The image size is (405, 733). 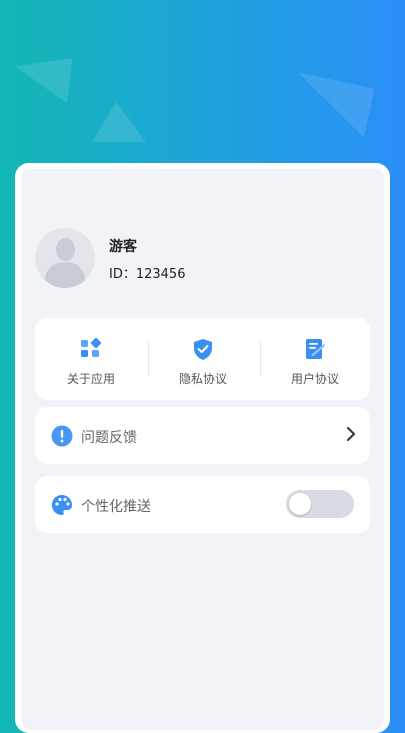 I want to click on personalized-push-toggle, so click(x=320, y=504).